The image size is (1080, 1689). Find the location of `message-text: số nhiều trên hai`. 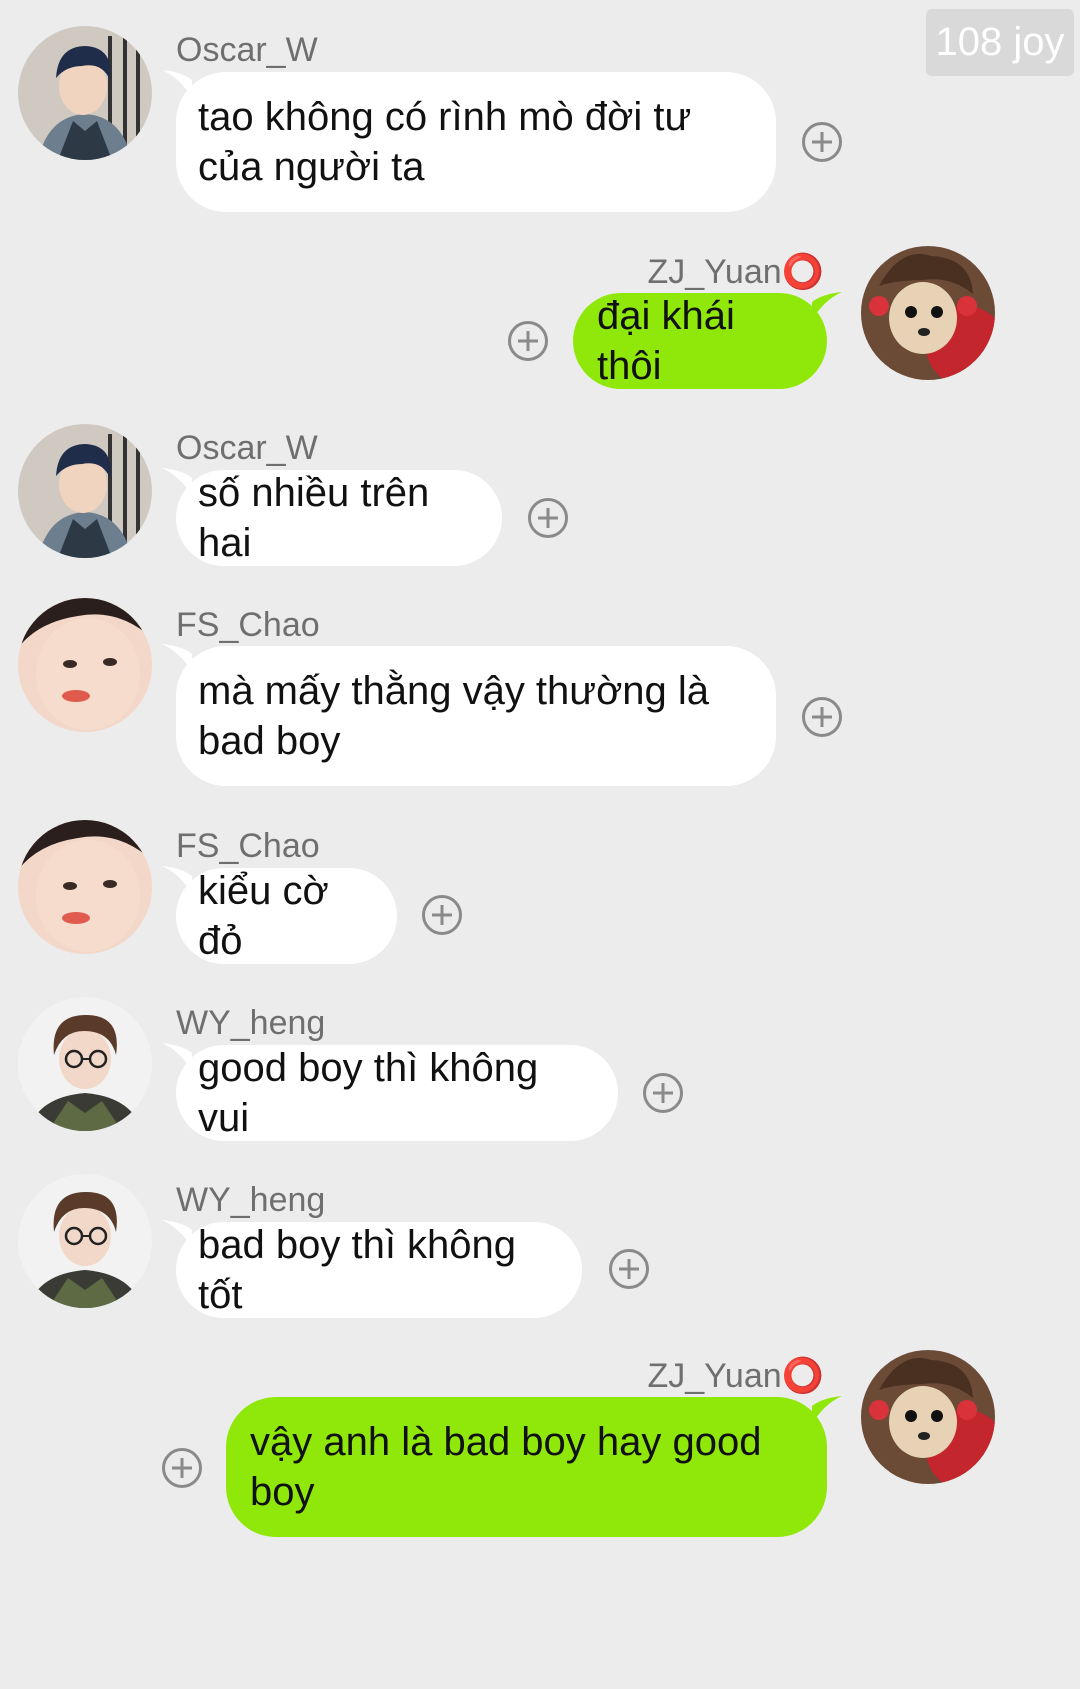

message-text: số nhiều trên hai is located at coordinates (314, 518).